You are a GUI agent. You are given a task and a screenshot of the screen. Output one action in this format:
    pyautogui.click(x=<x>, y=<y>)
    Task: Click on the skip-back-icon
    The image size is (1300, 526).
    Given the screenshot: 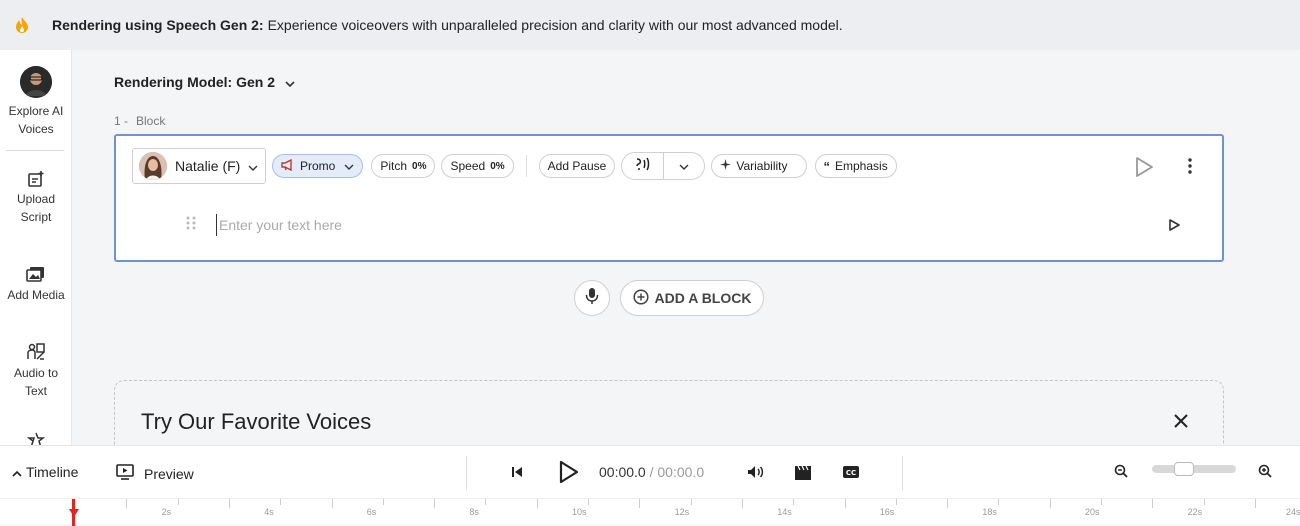 What is the action you would take?
    pyautogui.click(x=517, y=472)
    